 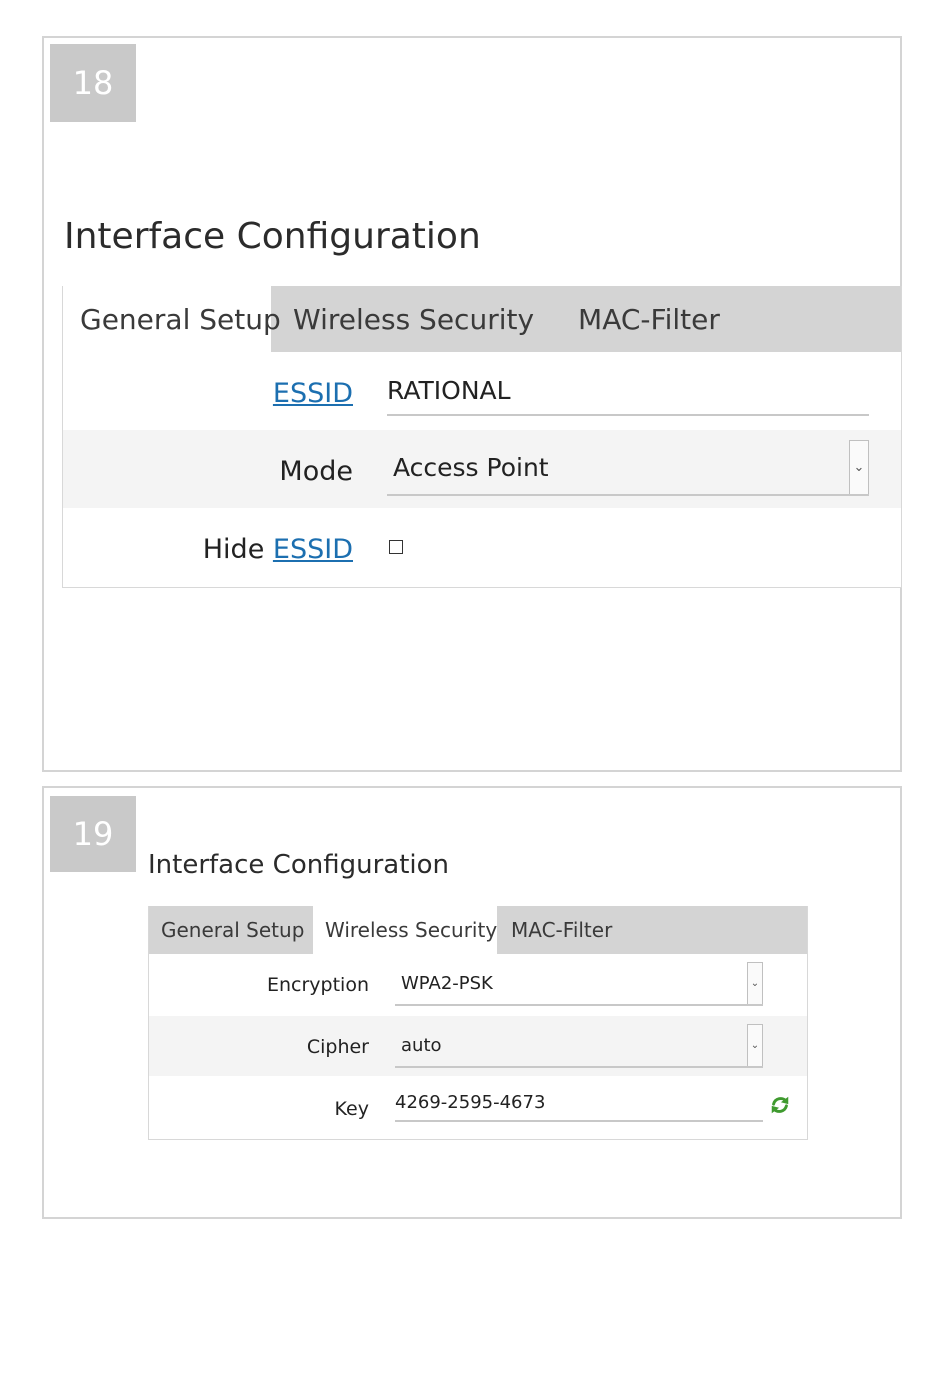 I want to click on hide-essid-checkbox, so click(x=396, y=547).